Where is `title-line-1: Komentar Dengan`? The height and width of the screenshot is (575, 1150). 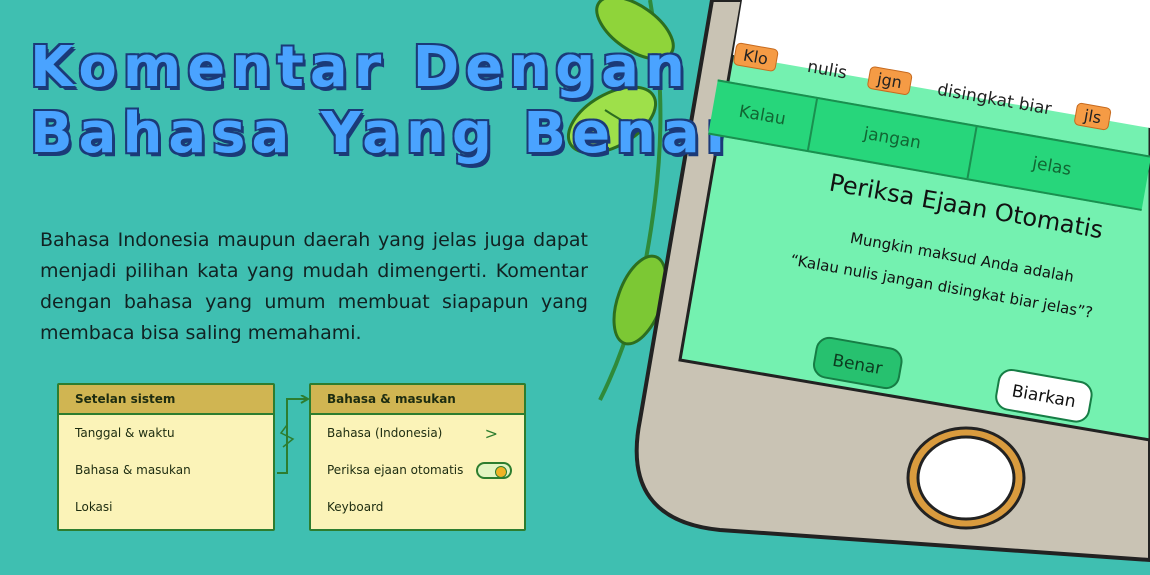
title-line-1: Komentar Dengan is located at coordinates (360, 67).